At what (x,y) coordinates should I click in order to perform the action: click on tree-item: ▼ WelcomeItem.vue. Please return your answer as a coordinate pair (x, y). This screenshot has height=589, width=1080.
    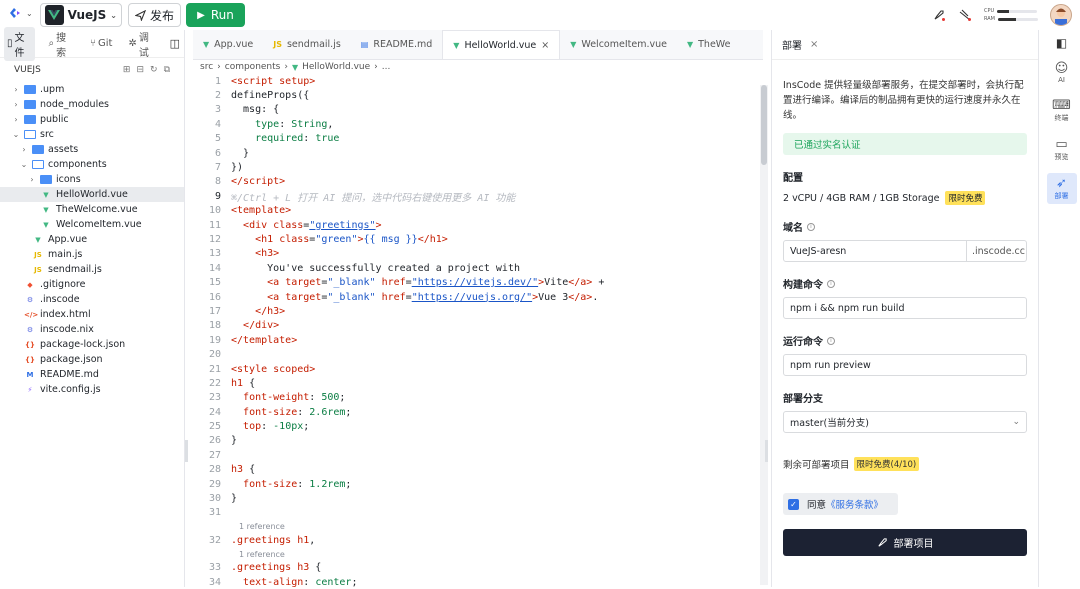
    Looking at the image, I should click on (92, 224).